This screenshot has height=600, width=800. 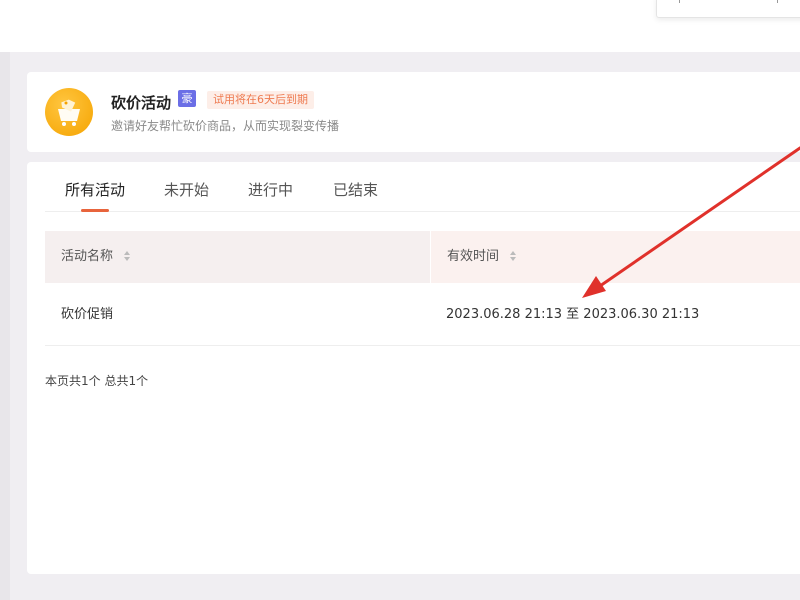 What do you see at coordinates (422, 315) in the screenshot?
I see `table-row: 砍价促销 2023.06.28 21:13 至 2023.06.30 21:13` at bounding box center [422, 315].